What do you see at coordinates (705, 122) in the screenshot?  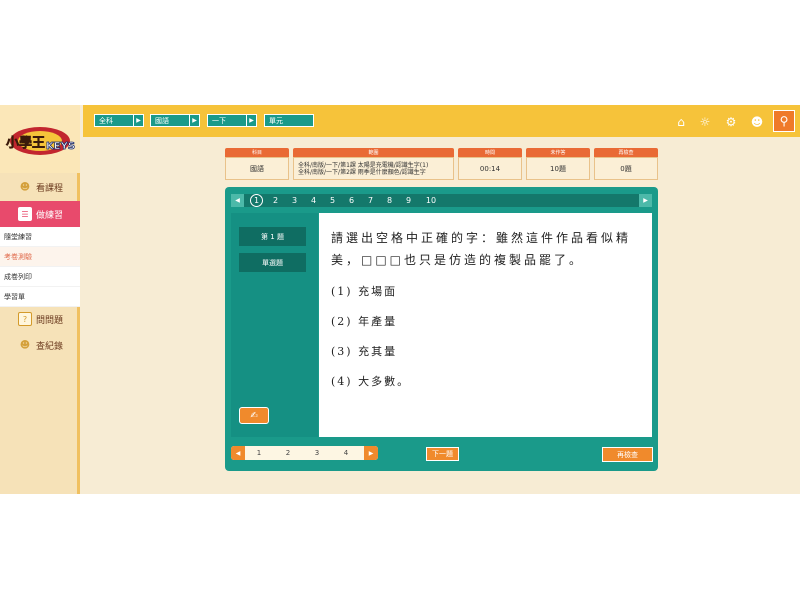 I see `help-icon: ☼` at bounding box center [705, 122].